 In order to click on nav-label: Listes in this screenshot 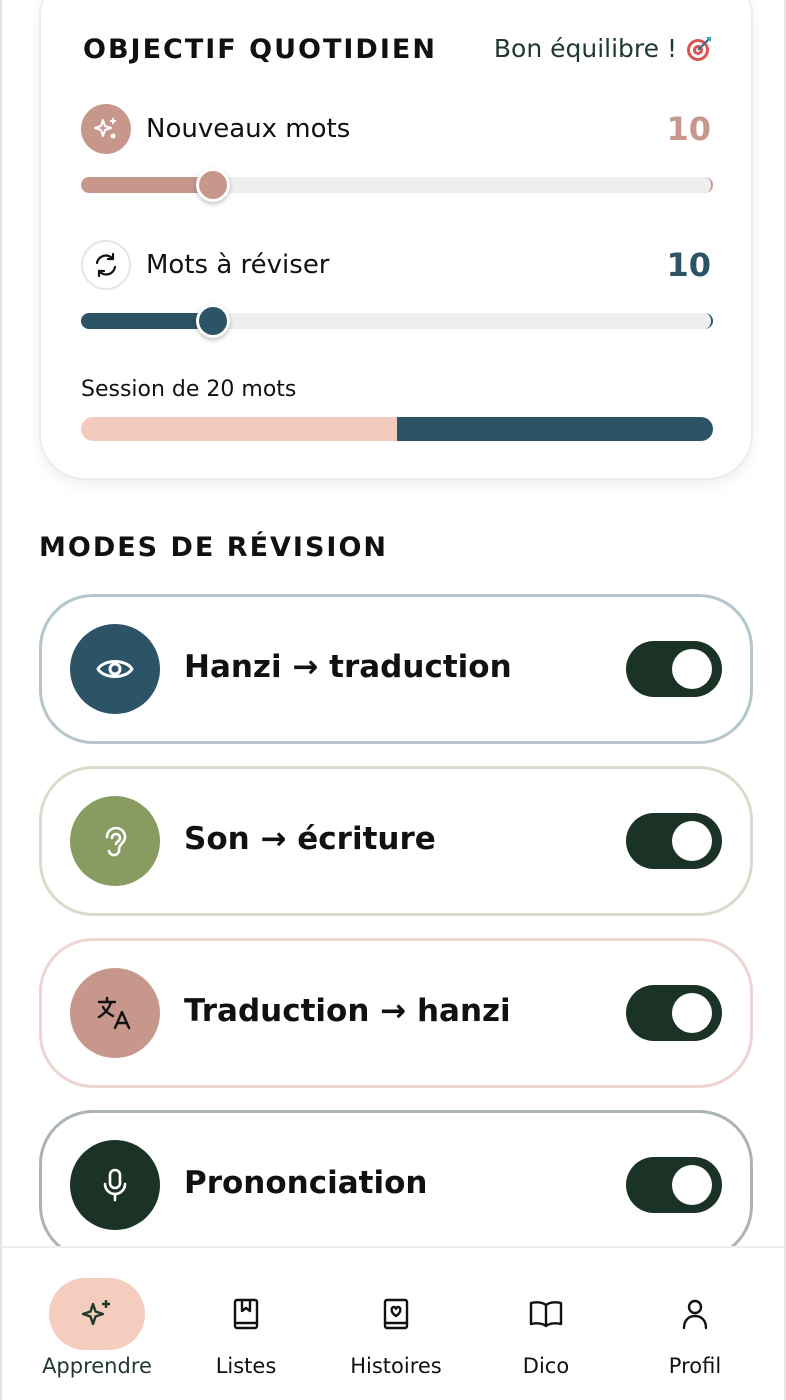, I will do `click(246, 1366)`.